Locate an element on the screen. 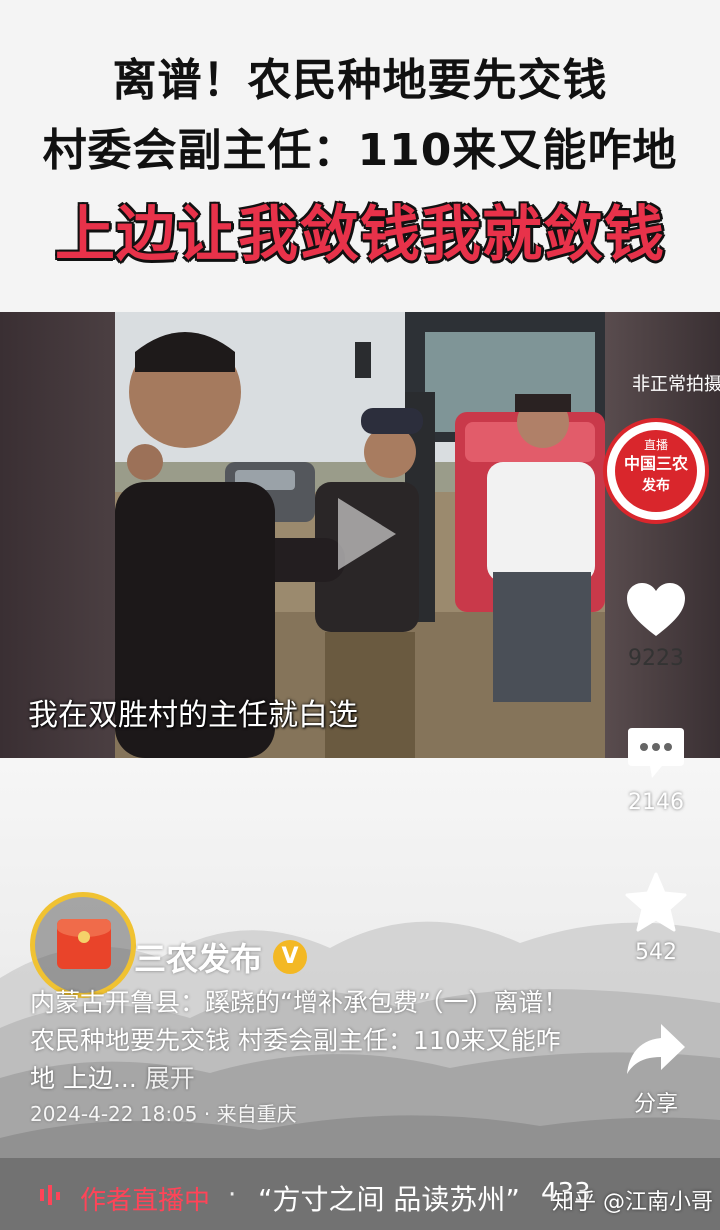 The height and width of the screenshot is (1230, 720). play-icon is located at coordinates (365, 534).